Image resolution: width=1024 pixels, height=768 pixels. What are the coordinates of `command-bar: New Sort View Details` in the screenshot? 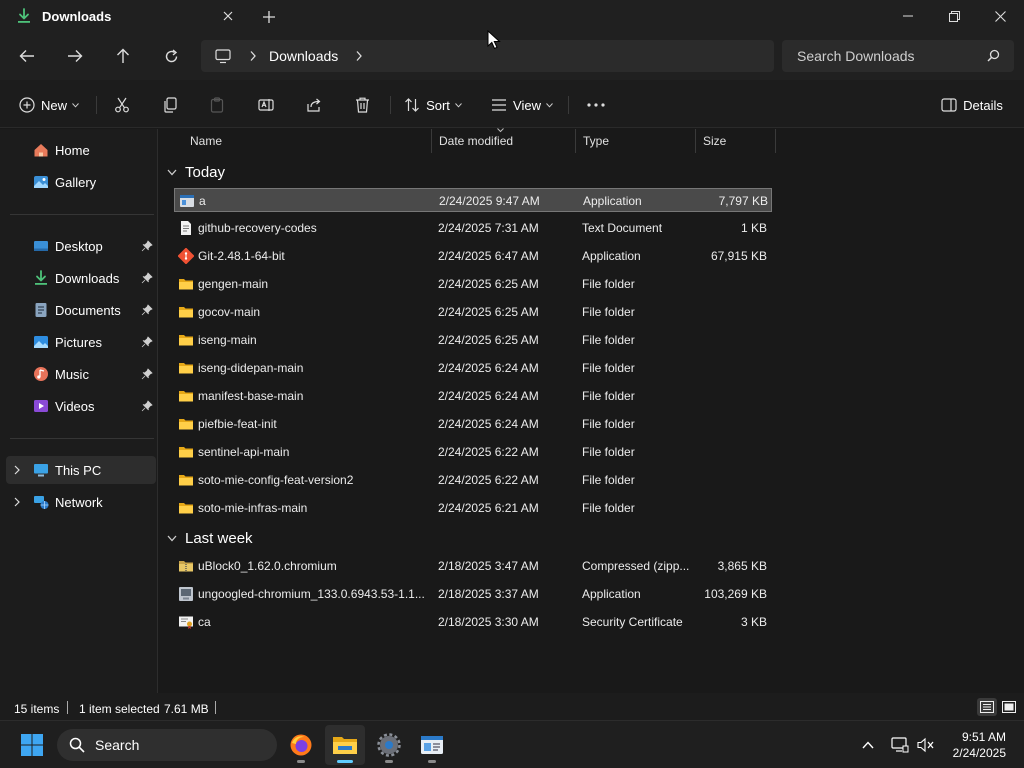 It's located at (512, 104).